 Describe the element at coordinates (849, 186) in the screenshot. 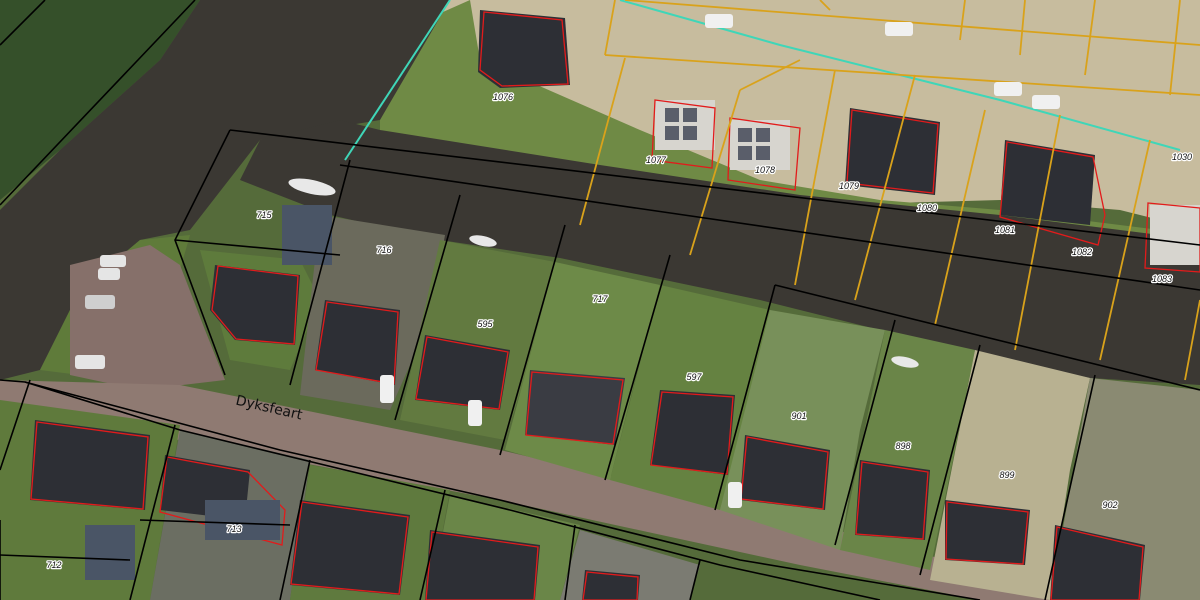

I see `parcel-label-1079: 1079` at that location.